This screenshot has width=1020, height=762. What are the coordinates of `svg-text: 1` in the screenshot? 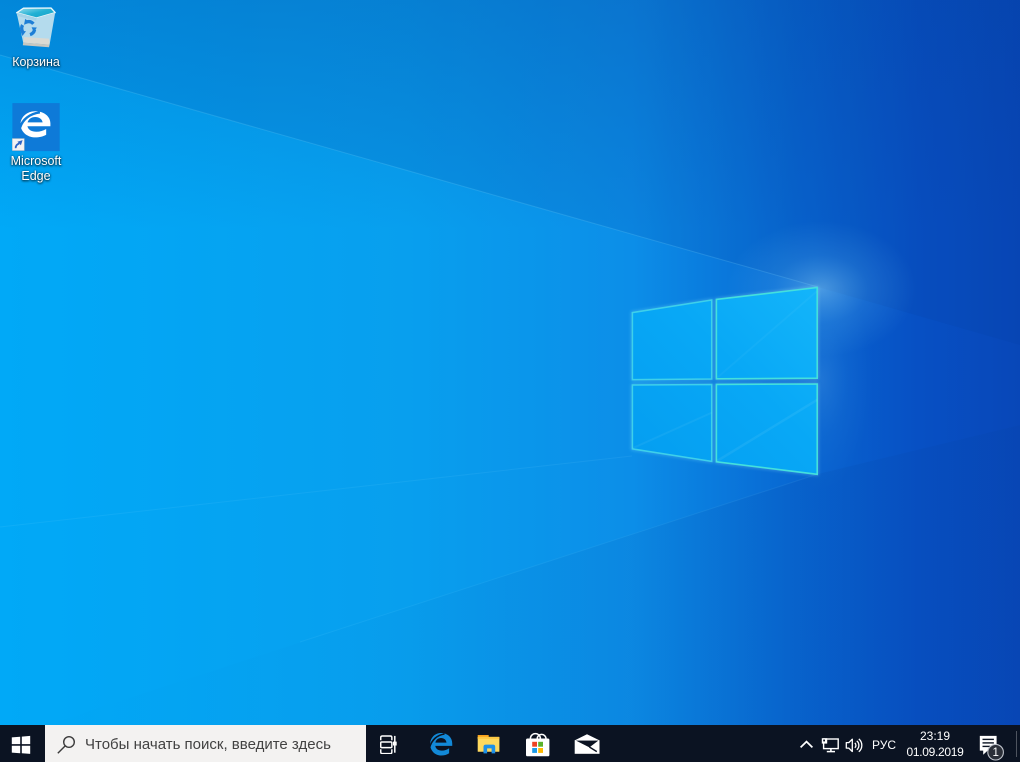 It's located at (995, 753).